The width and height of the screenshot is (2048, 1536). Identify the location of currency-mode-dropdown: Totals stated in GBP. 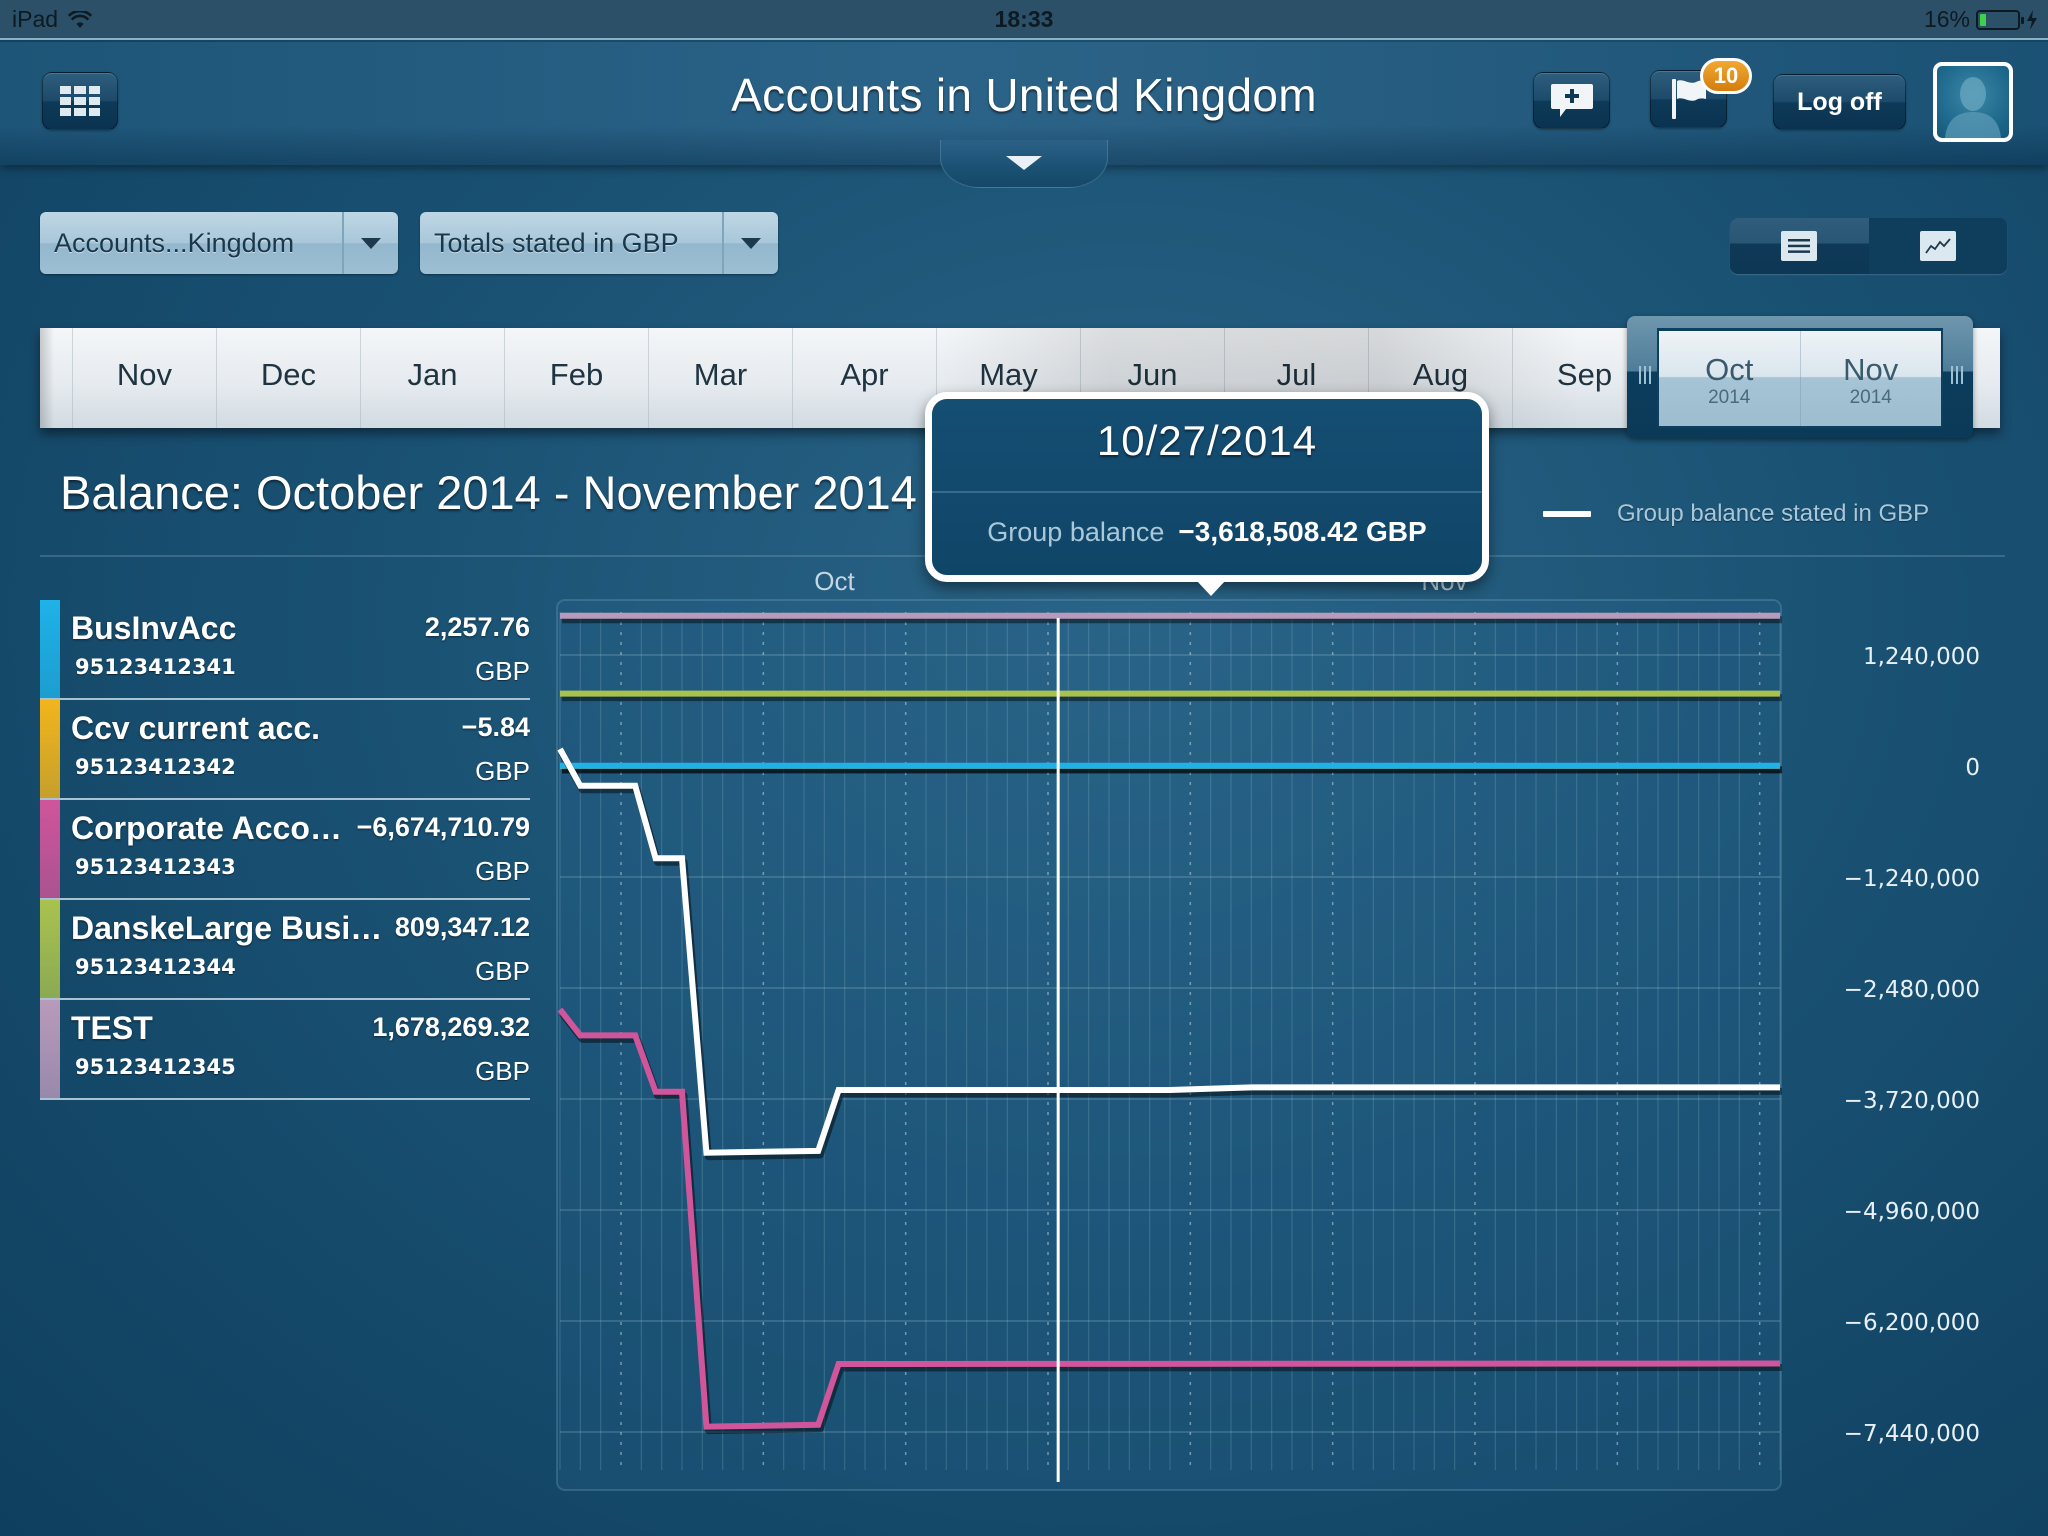
(599, 243).